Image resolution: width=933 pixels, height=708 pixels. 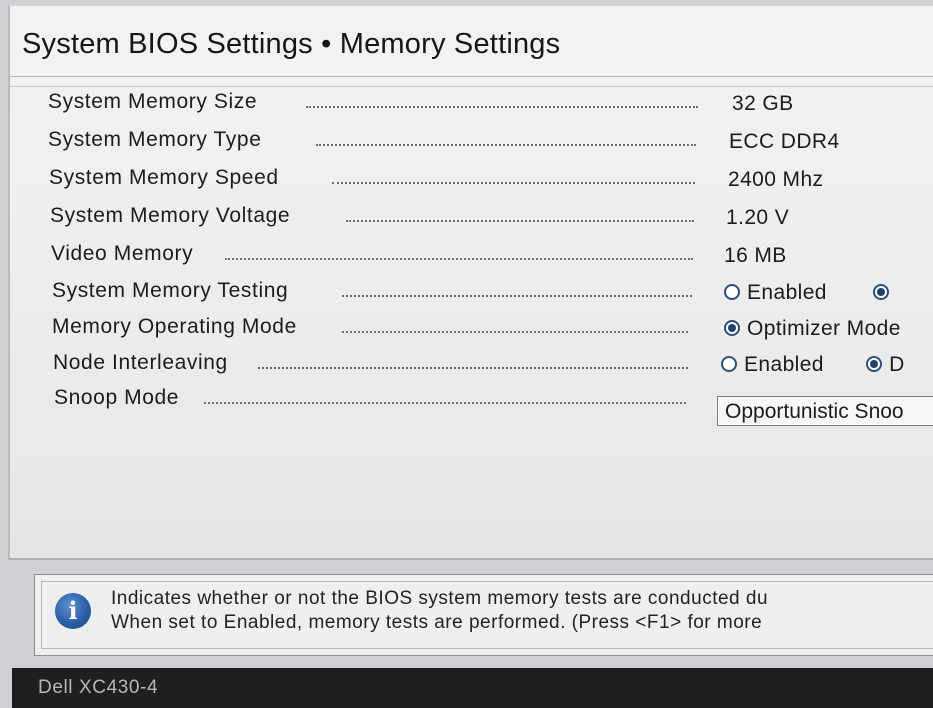 What do you see at coordinates (755, 255) in the screenshot?
I see `video-memory-value: 16 MB` at bounding box center [755, 255].